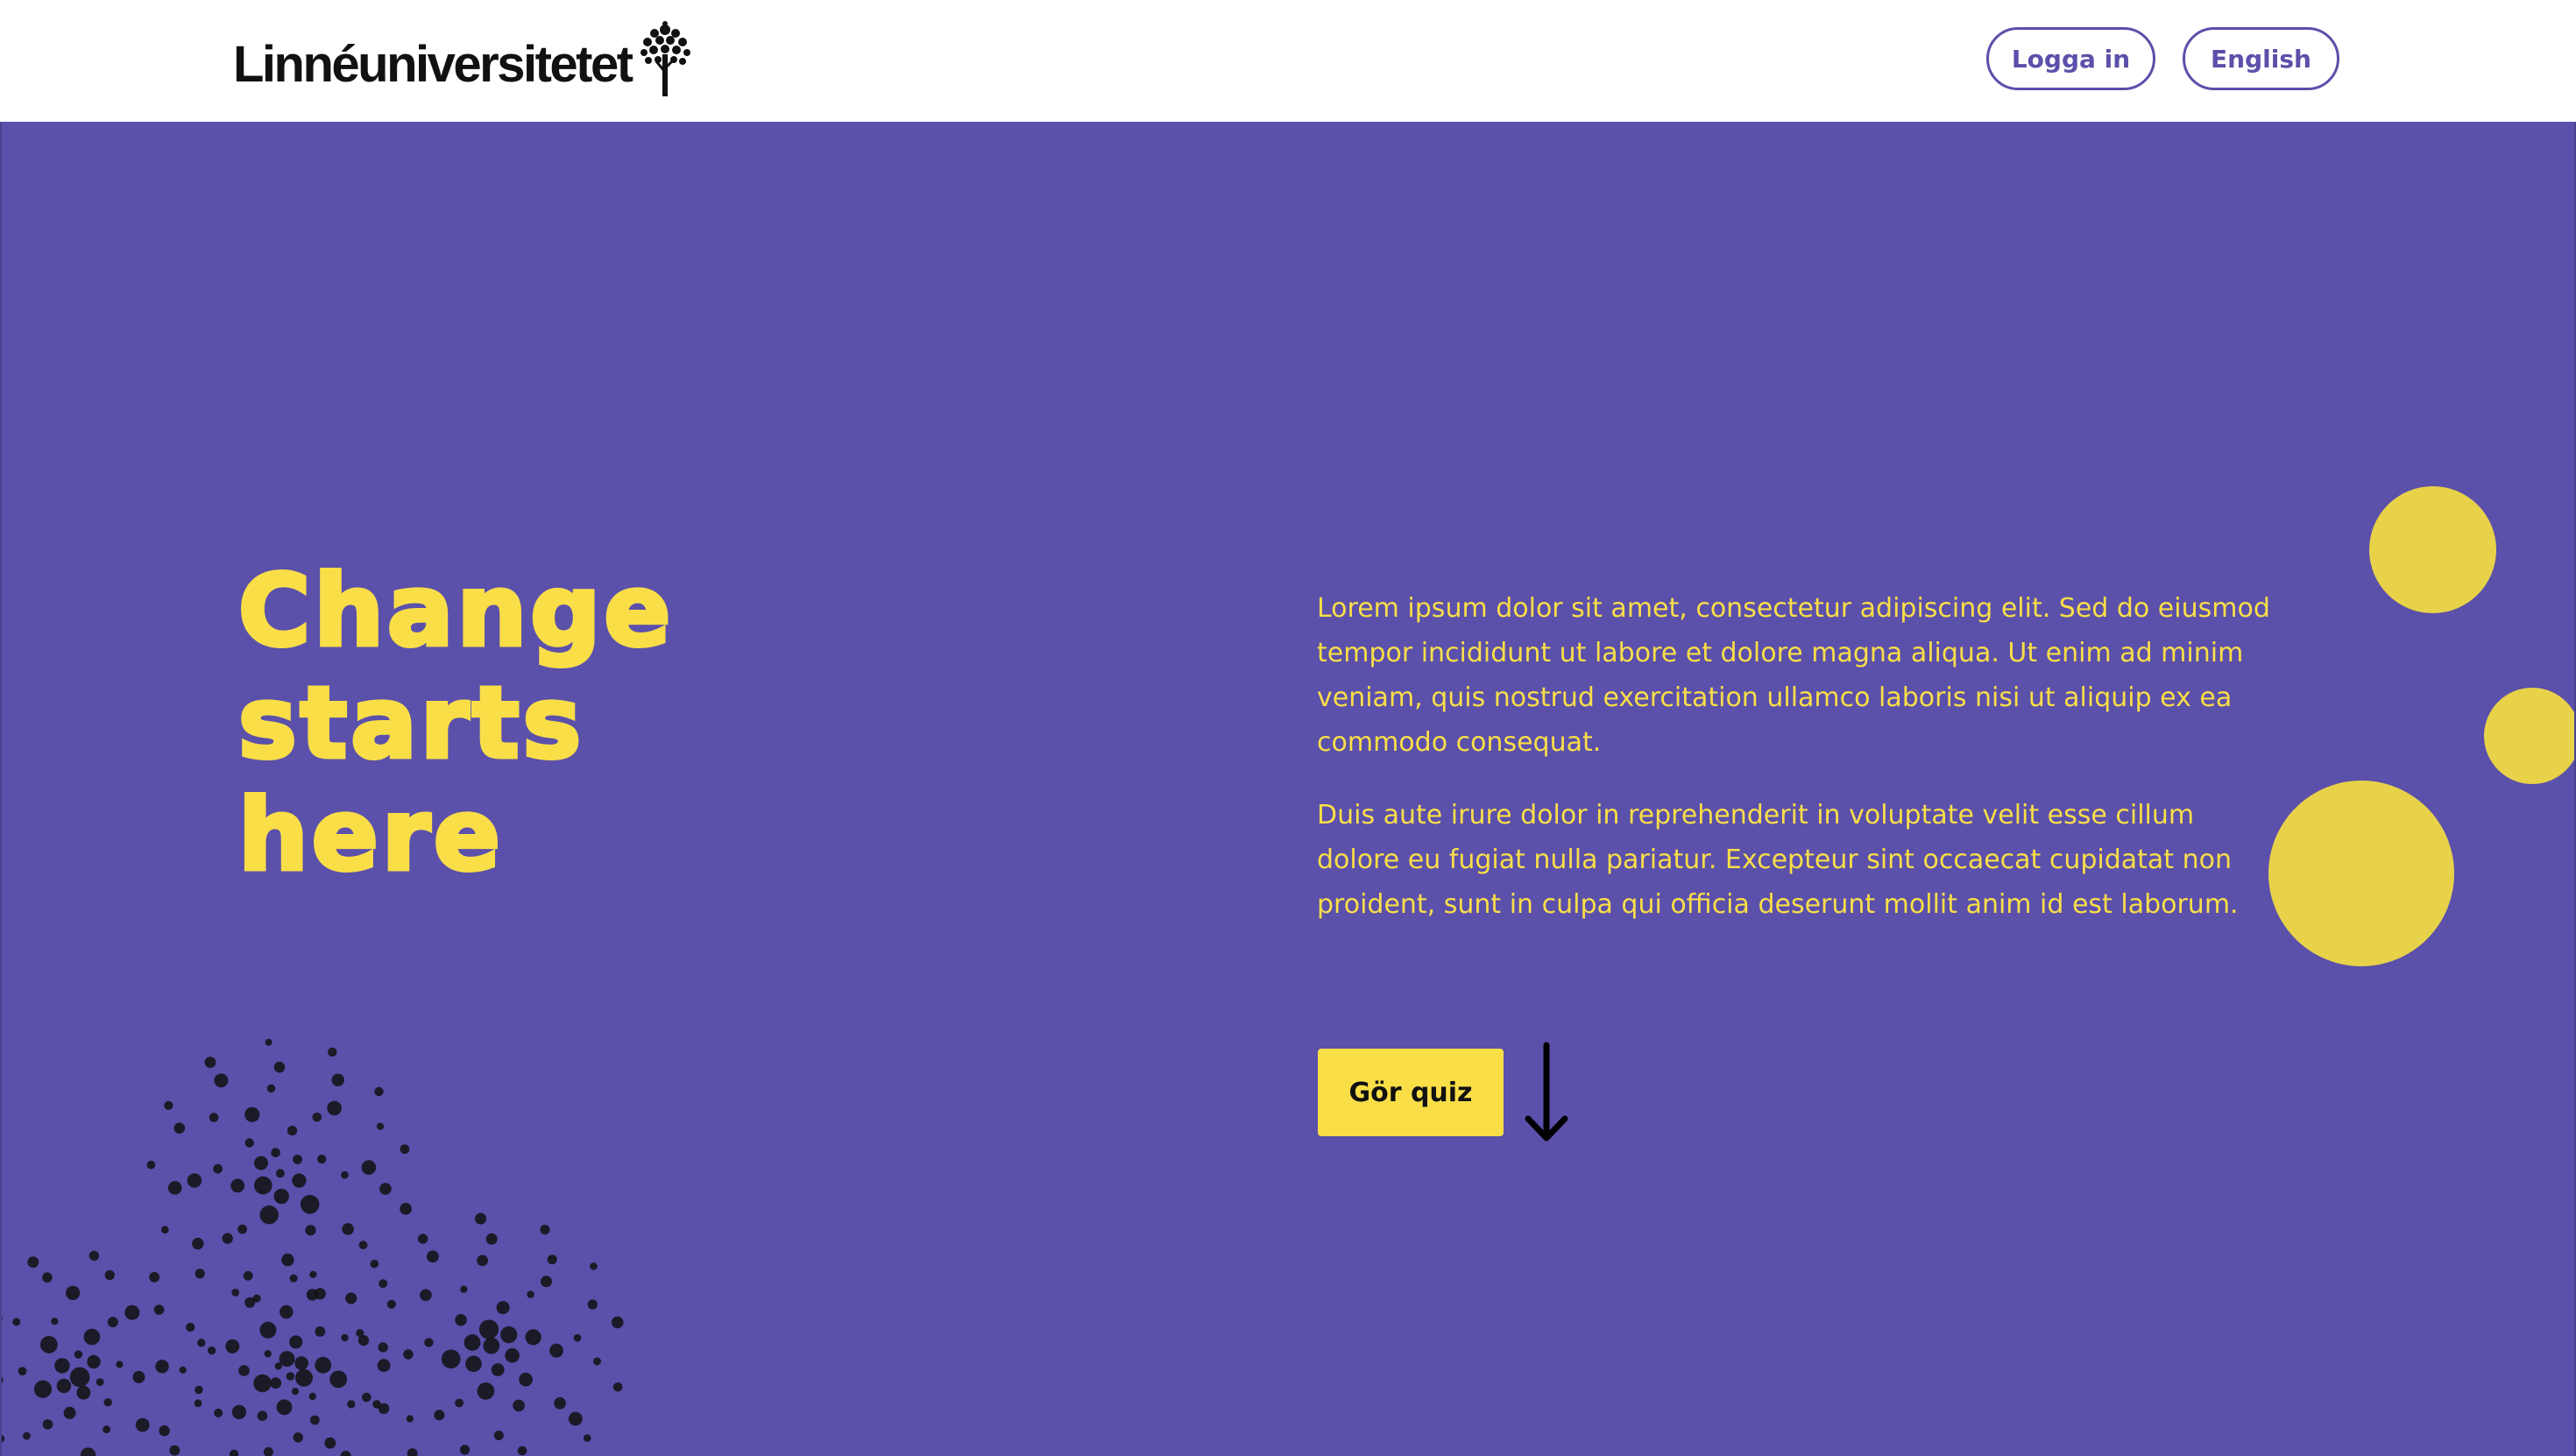  Describe the element at coordinates (370, 836) in the screenshot. I see `hero-title-line: here` at that location.